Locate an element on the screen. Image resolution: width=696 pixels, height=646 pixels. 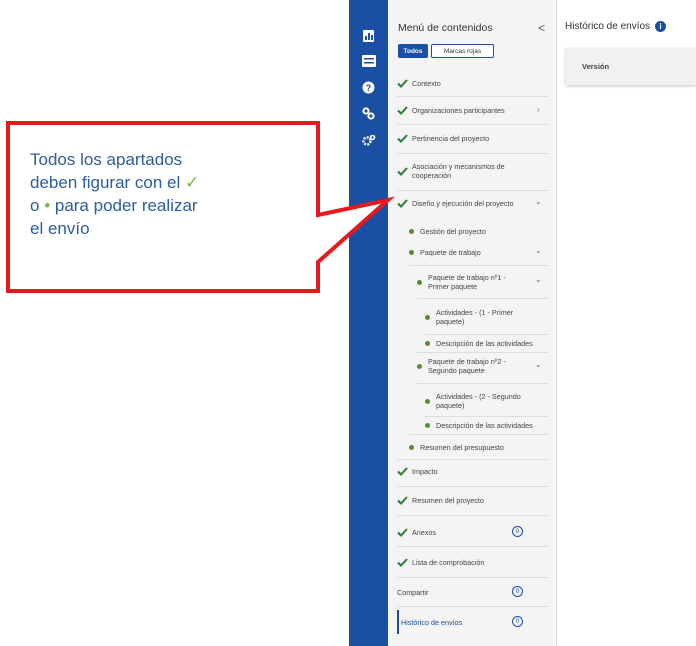
callout-line: el envío is located at coordinates (60, 228).